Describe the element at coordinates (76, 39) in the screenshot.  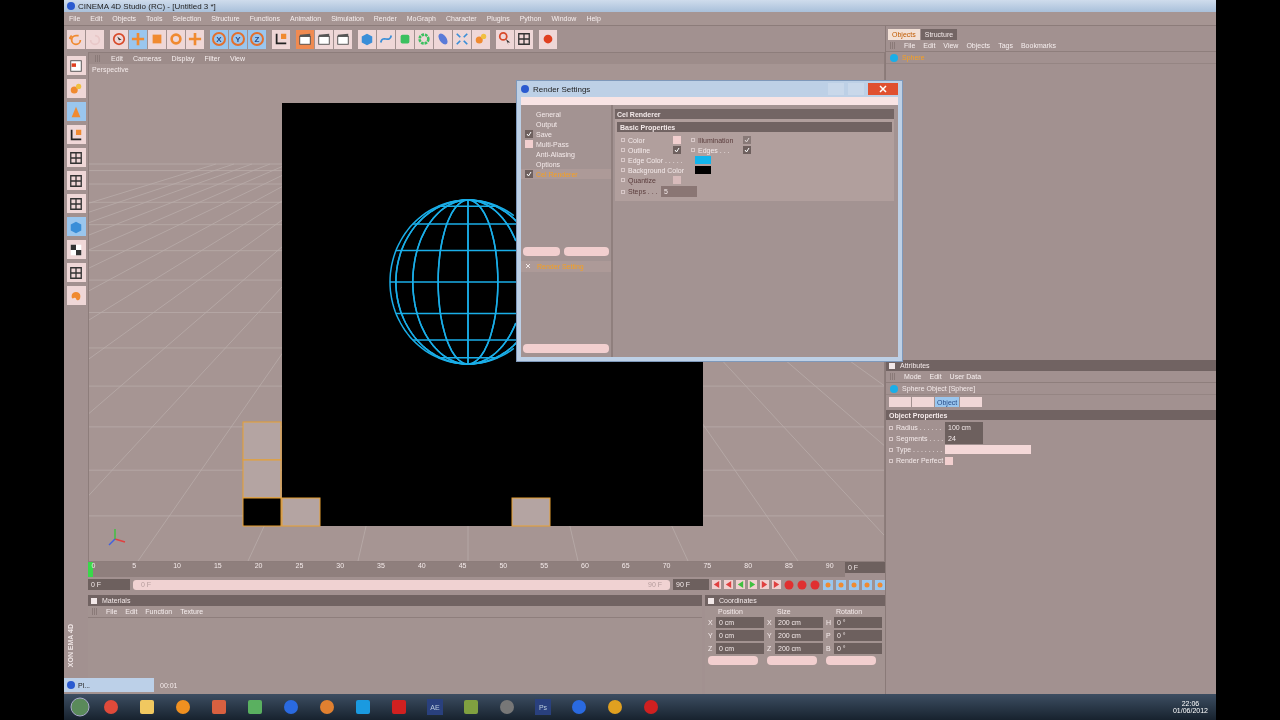
I see `curved-arrow-icon` at that location.